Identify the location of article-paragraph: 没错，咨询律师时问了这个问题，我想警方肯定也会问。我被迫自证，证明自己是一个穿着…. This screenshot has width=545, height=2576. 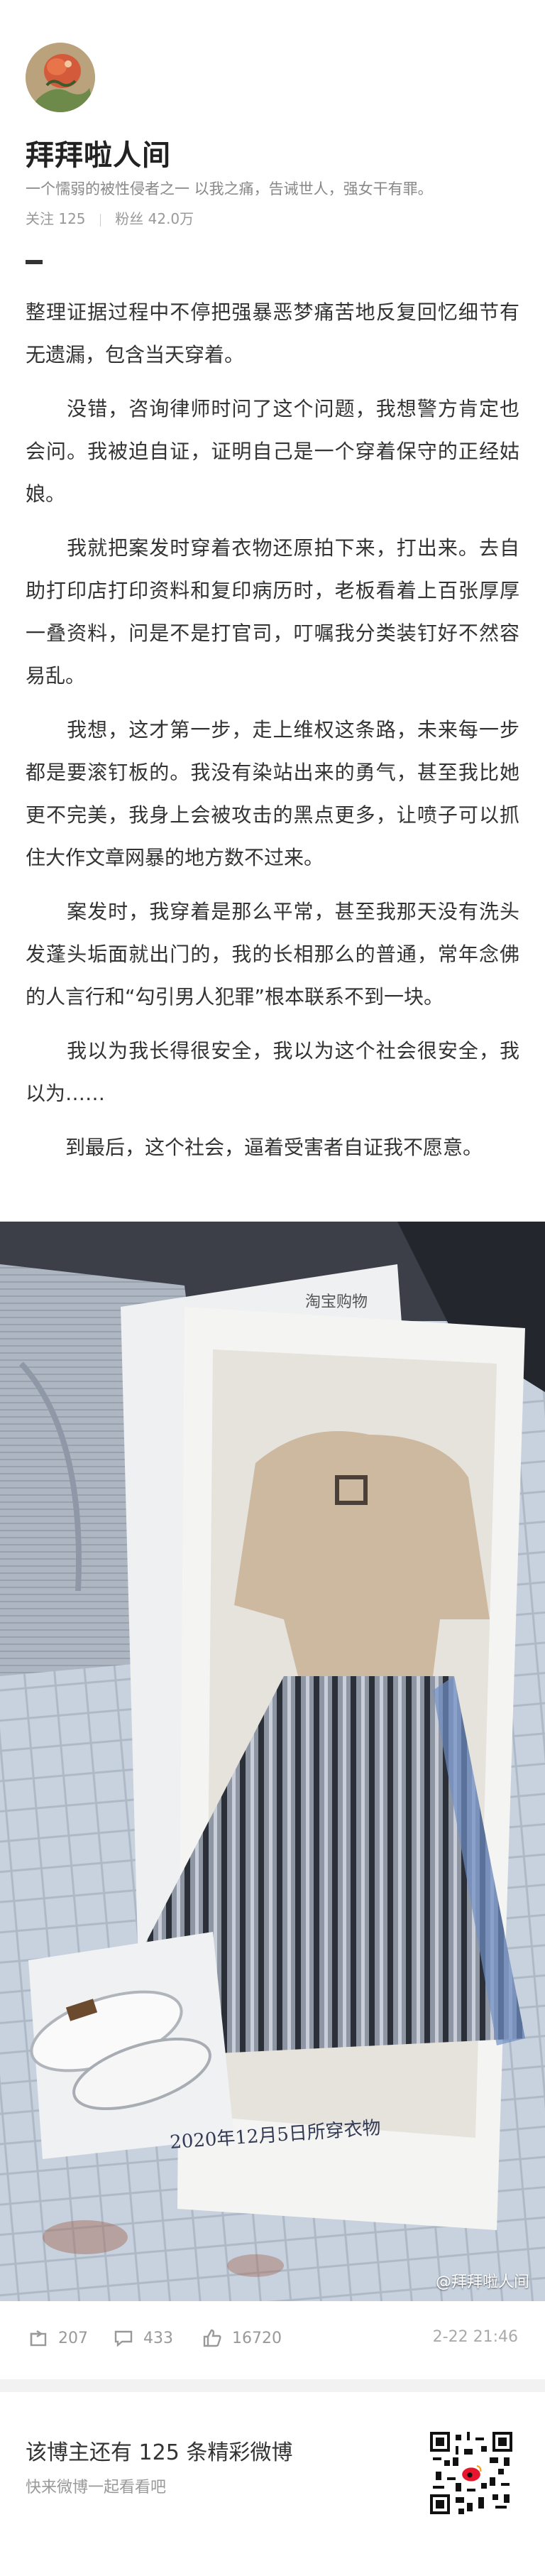
(272, 452).